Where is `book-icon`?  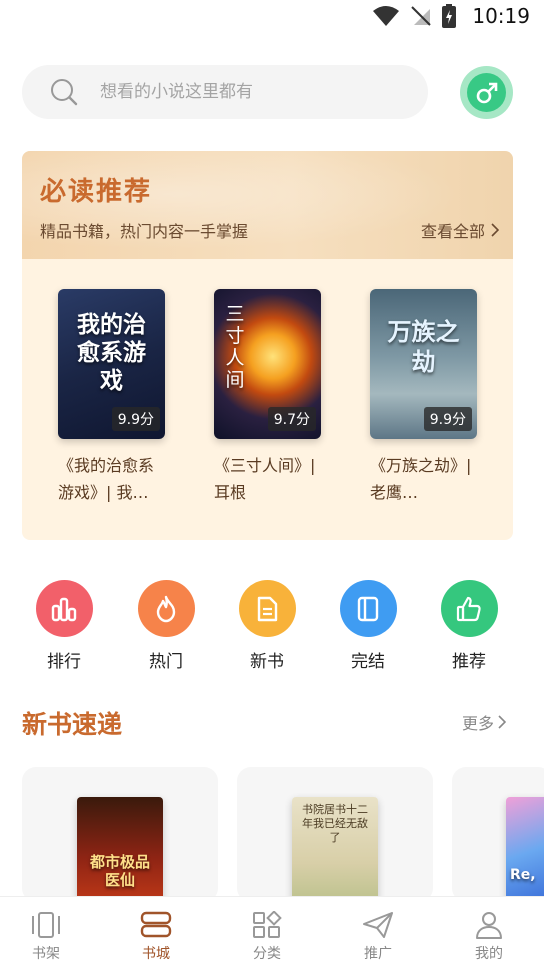
book-icon is located at coordinates (368, 608).